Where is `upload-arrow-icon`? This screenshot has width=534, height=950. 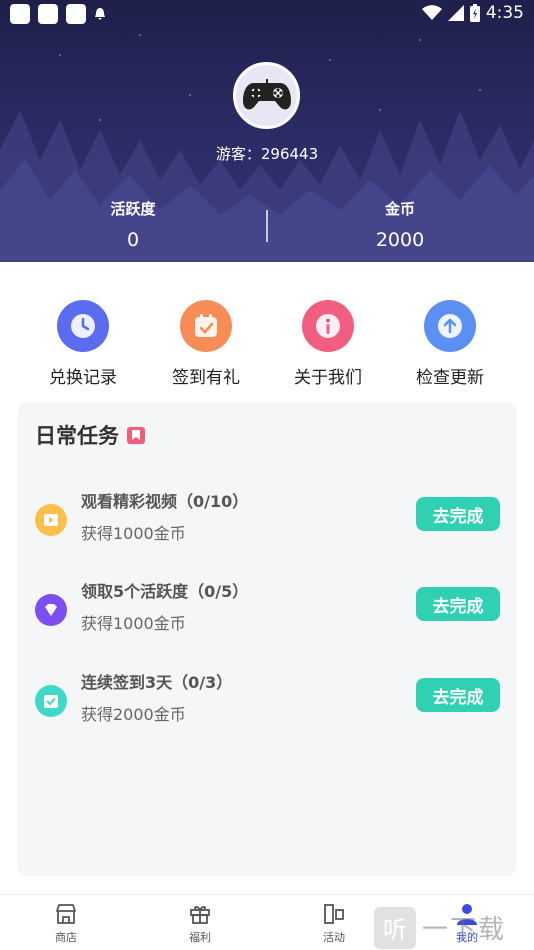
upload-arrow-icon is located at coordinates (450, 326).